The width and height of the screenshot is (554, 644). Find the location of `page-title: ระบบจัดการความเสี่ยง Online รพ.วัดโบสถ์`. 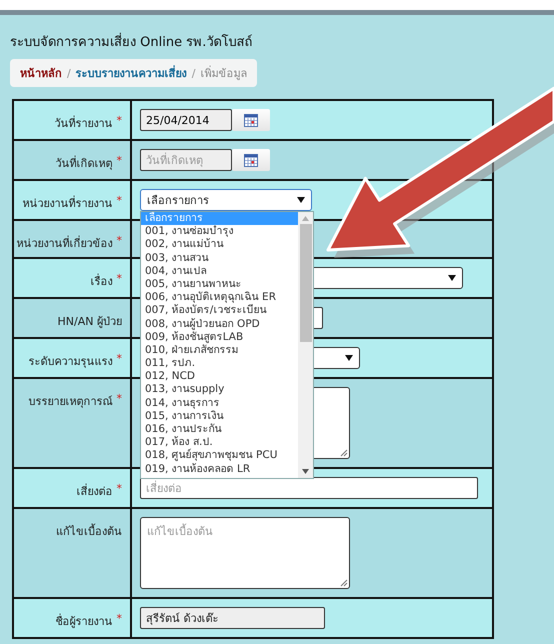

page-title: ระบบจัดการความเสี่ยง Online รพ.วัดโบสถ์ is located at coordinates (277, 41).